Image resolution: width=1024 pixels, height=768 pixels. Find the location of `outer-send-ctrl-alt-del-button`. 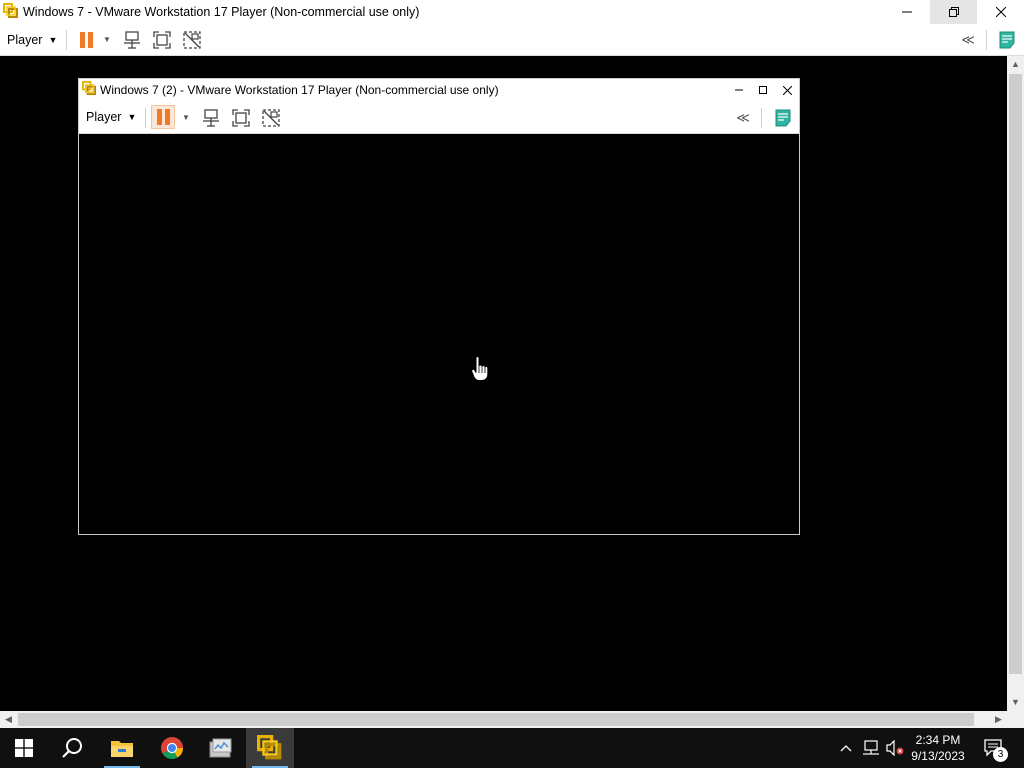

outer-send-ctrl-alt-del-button is located at coordinates (132, 40).